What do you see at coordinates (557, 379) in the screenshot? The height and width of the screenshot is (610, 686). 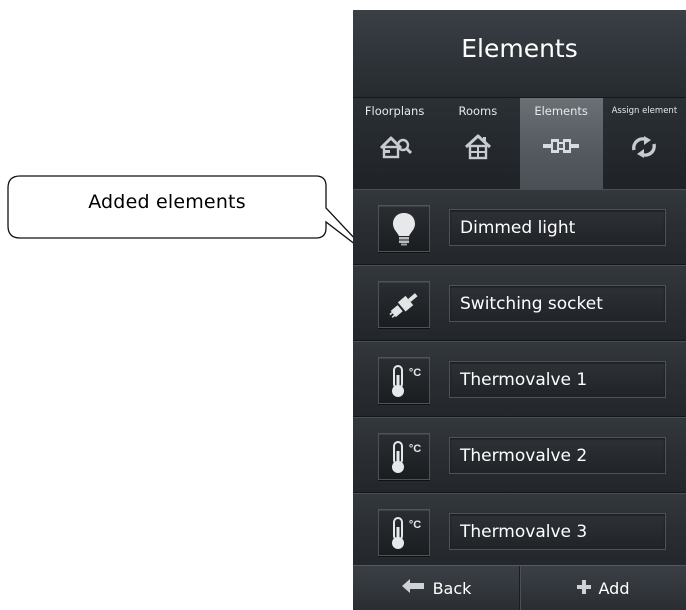 I see `element-name: Thermovalve 1` at bounding box center [557, 379].